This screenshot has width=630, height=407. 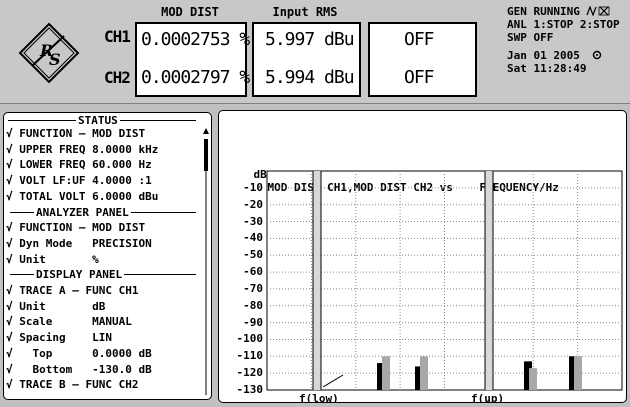 What do you see at coordinates (190, 12) in the screenshot?
I see `mod-dist-column-title: MOD DIST` at bounding box center [190, 12].